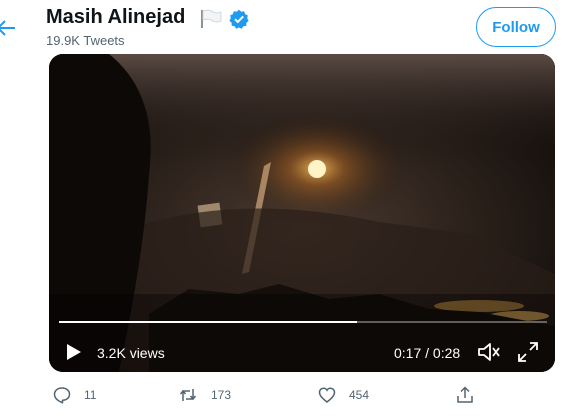 This screenshot has width=569, height=420. Describe the element at coordinates (211, 18) in the screenshot. I see `flag-icon` at that location.